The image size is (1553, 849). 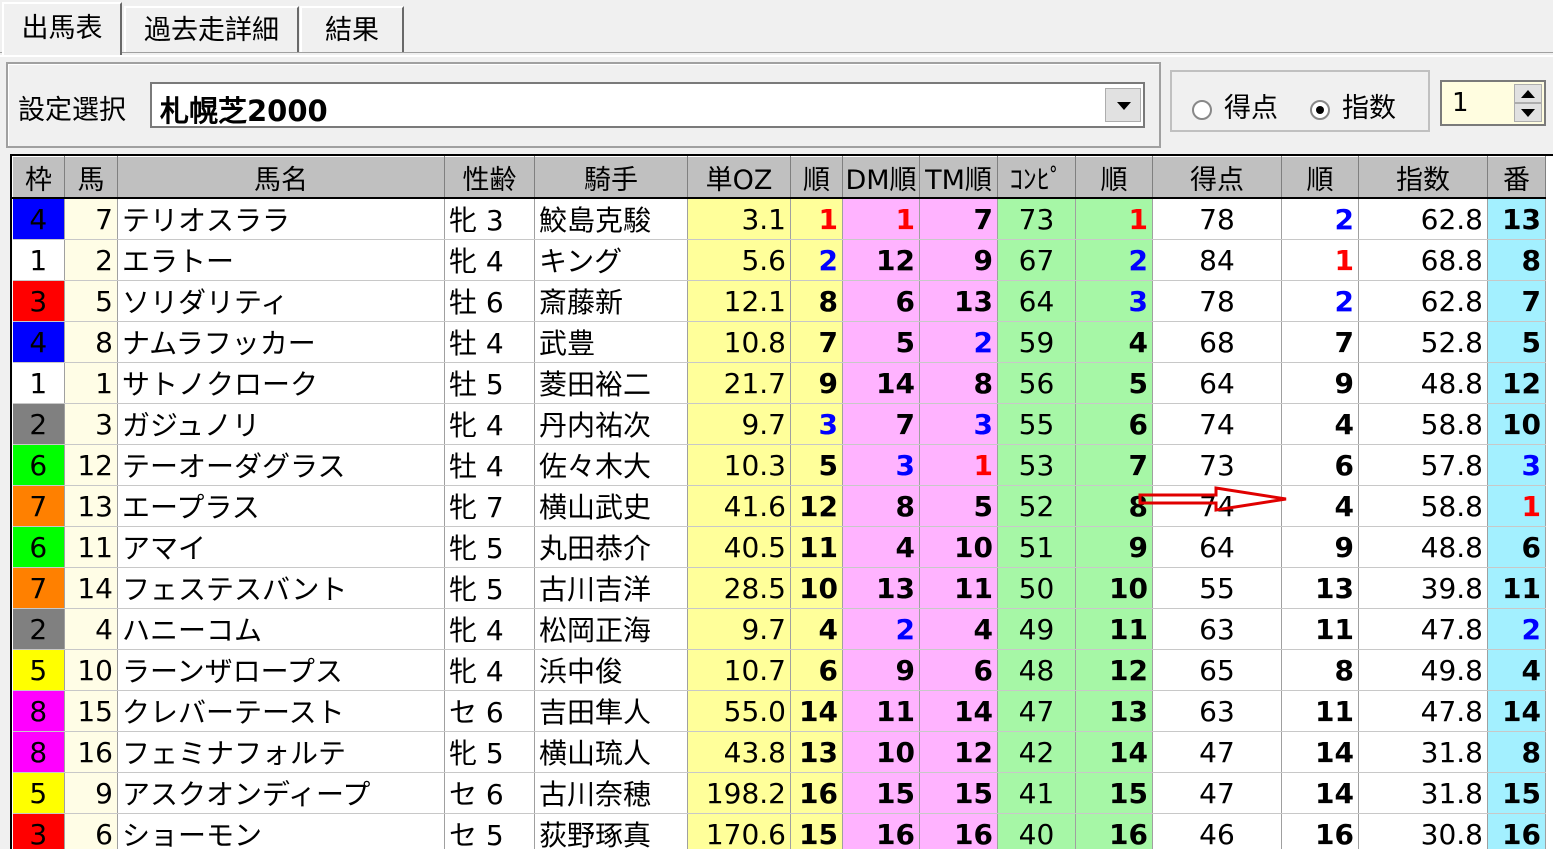 I want to click on spinner-up-icon, so click(x=1528, y=93).